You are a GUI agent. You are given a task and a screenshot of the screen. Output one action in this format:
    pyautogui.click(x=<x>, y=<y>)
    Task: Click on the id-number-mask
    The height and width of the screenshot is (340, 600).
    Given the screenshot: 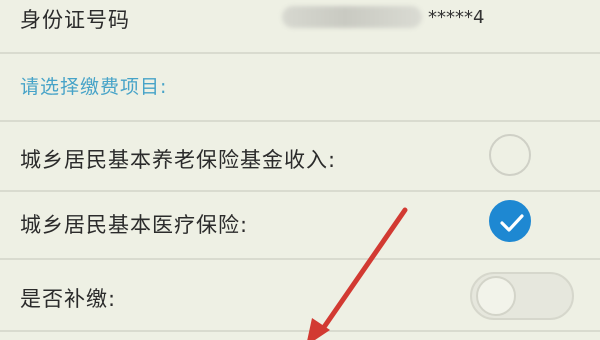 What is the action you would take?
    pyautogui.click(x=352, y=17)
    